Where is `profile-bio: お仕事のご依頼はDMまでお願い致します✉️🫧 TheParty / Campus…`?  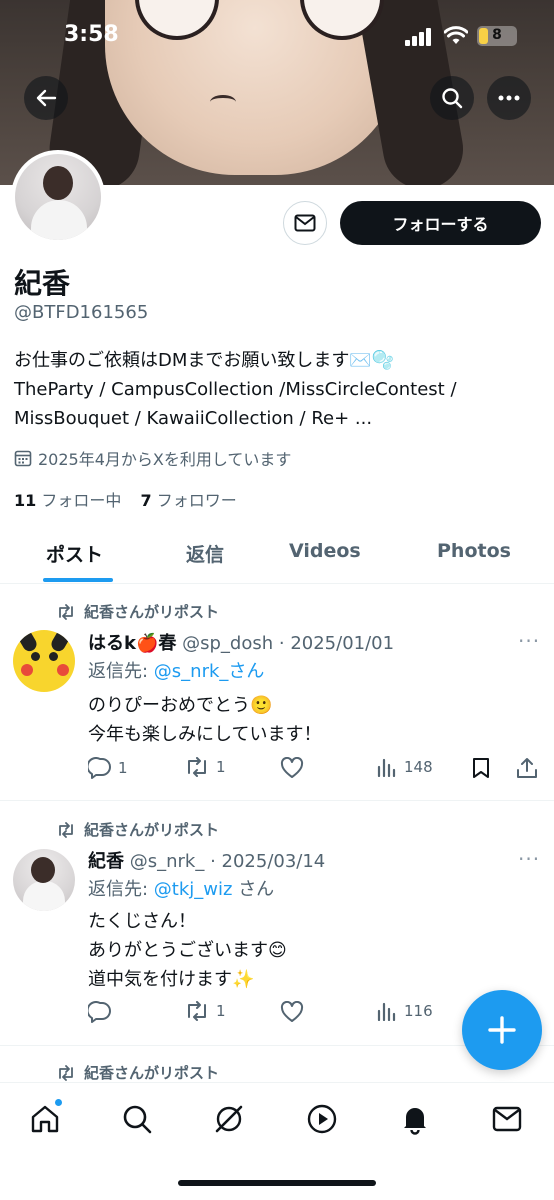 profile-bio: お仕事のご依頼はDMまでお願い致します✉️🫧 TheParty / Campus… is located at coordinates (279, 389).